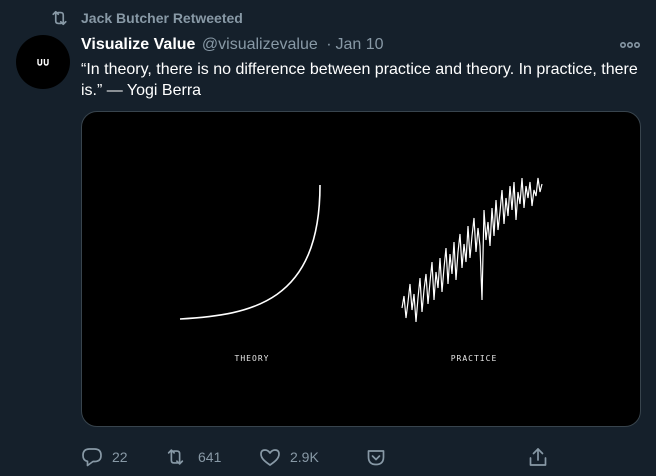 This screenshot has height=476, width=656. What do you see at coordinates (250, 252) in the screenshot?
I see `theory-curve` at bounding box center [250, 252].